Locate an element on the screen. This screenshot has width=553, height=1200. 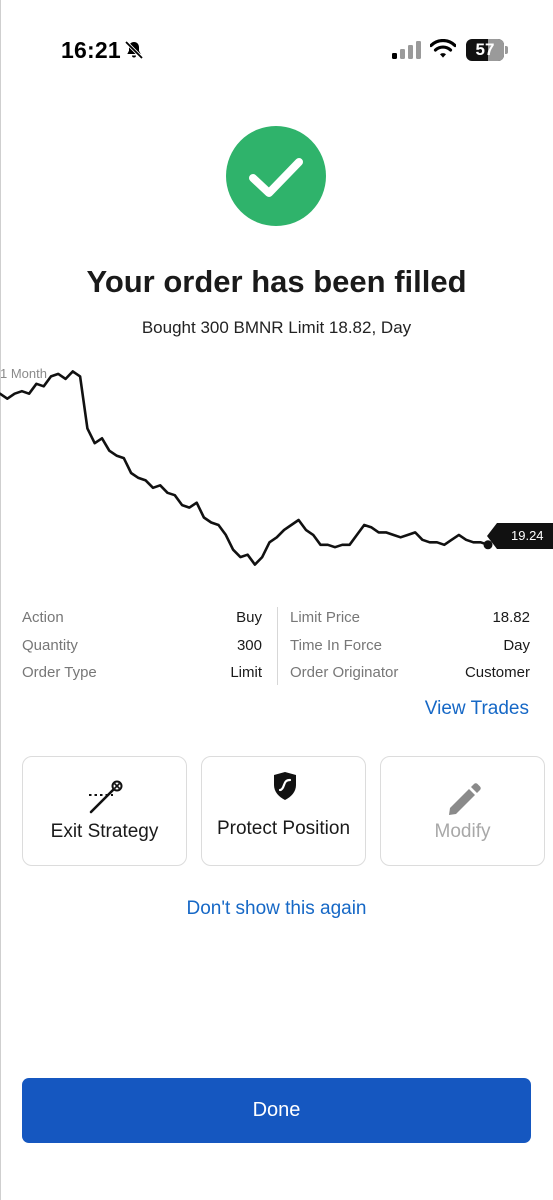
detail-label: Time In Force is located at coordinates (336, 645).